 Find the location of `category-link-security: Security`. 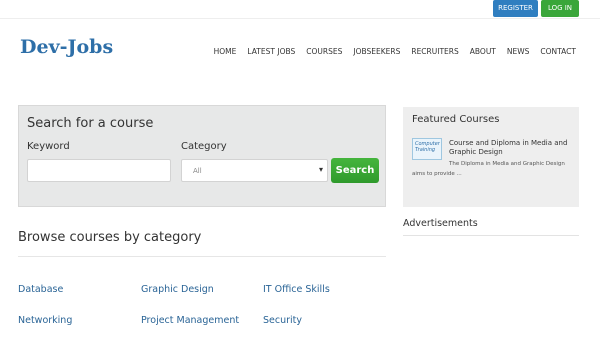

category-link-security: Security is located at coordinates (282, 320).